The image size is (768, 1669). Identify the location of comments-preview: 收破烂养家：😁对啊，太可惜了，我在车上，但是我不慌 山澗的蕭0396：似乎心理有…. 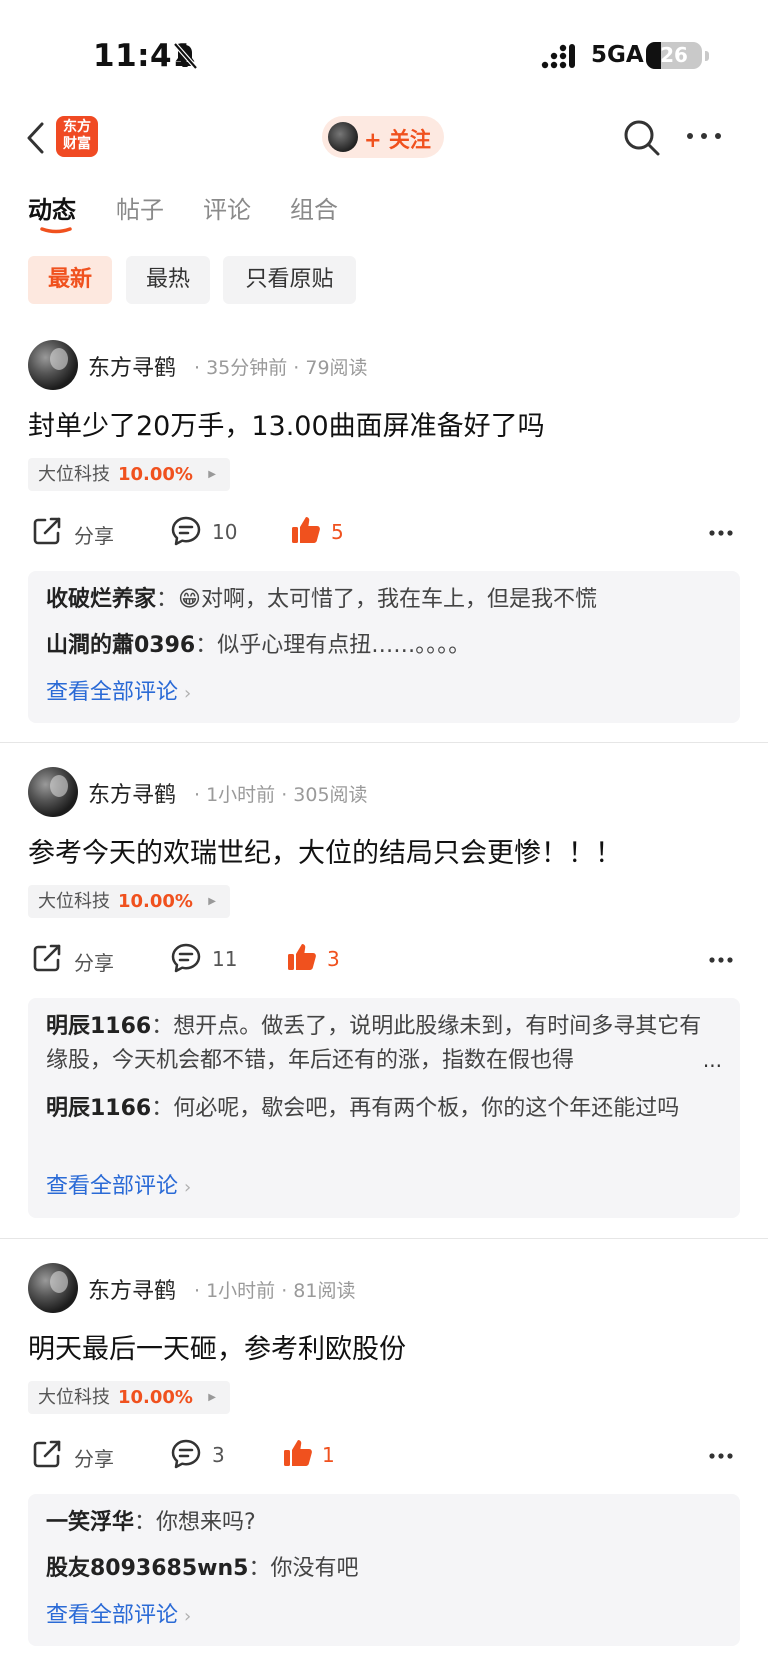
(384, 647).